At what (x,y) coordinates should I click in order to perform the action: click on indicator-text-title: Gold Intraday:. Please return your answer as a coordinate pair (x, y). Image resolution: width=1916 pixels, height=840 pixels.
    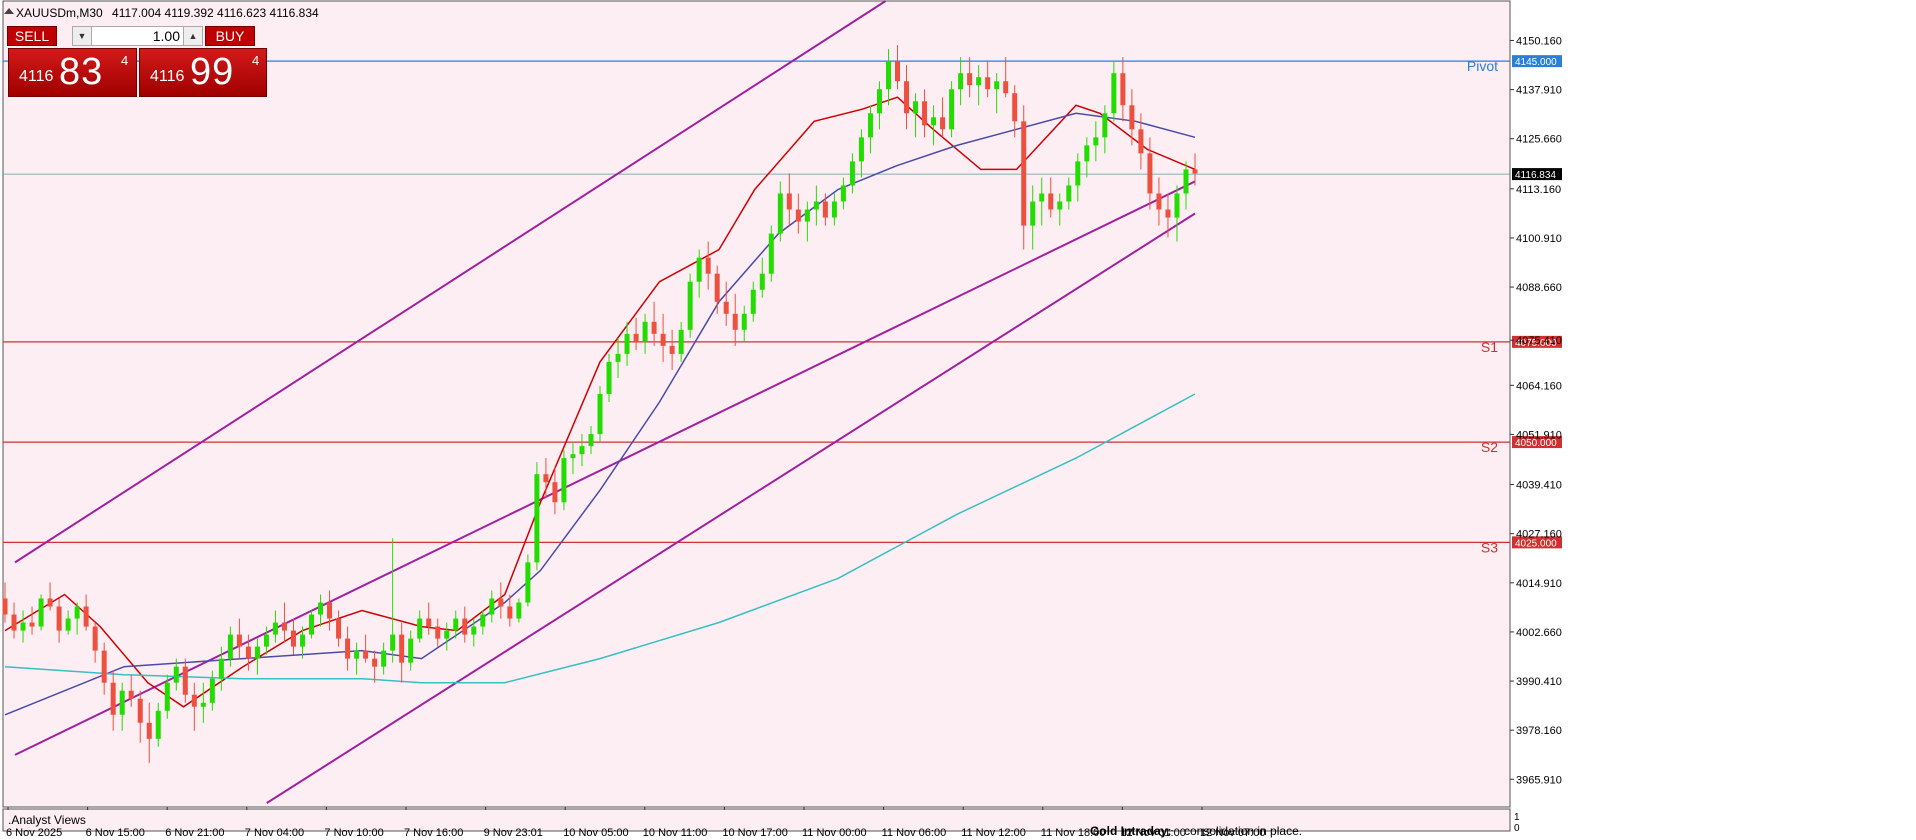
    Looking at the image, I should click on (1130, 831).